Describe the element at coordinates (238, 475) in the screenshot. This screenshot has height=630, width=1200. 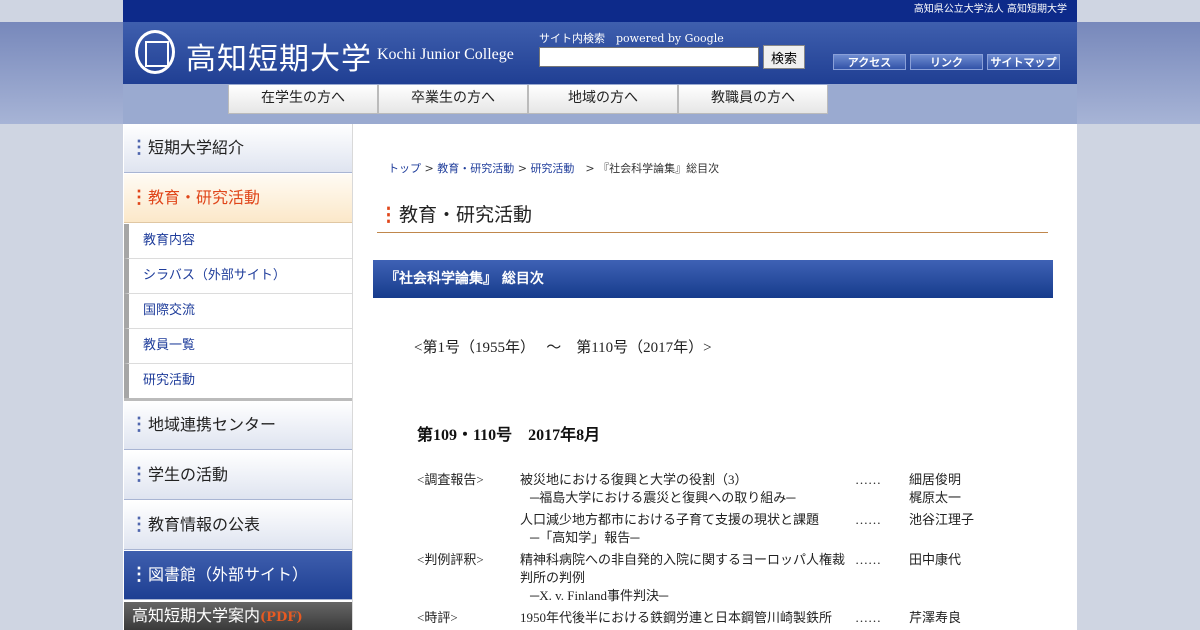
I see `sidebar-item-student-activities: 学生の活動` at that location.